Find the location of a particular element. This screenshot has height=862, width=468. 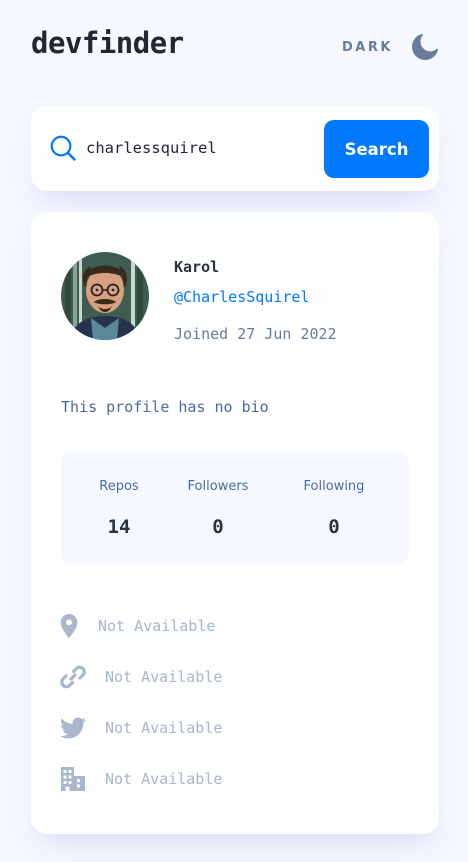

company-icon is located at coordinates (73, 779).